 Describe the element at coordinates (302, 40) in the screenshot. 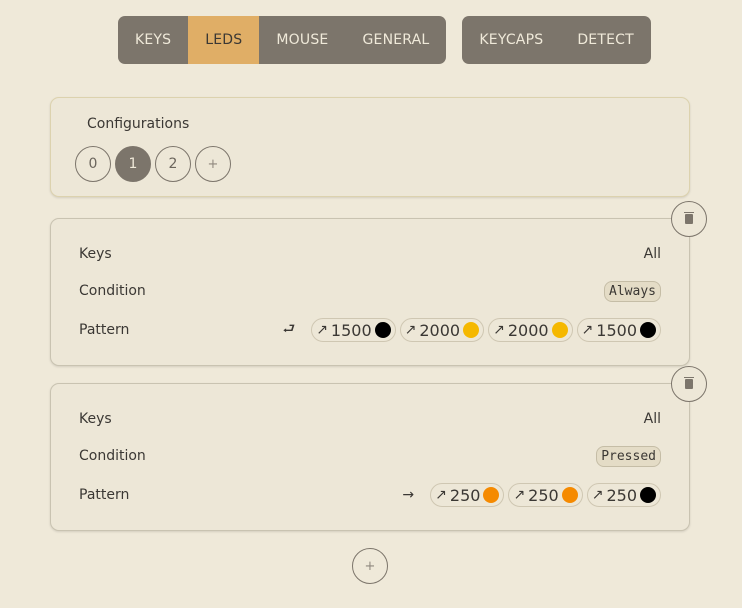

I see `tab-mouse: MOUSE` at that location.